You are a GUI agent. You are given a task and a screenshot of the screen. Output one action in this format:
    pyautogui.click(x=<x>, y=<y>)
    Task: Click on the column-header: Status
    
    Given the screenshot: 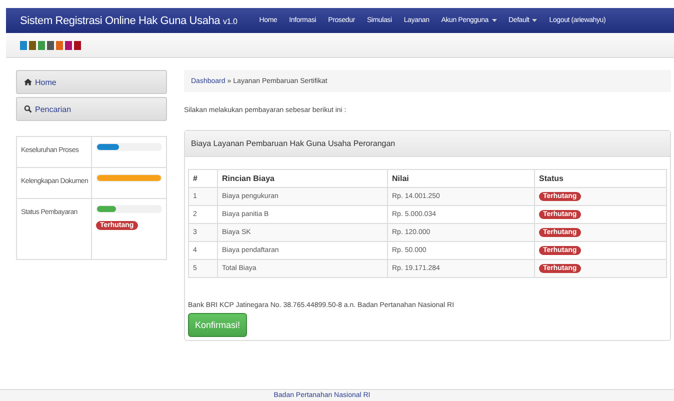 What is the action you would take?
    pyautogui.click(x=600, y=179)
    